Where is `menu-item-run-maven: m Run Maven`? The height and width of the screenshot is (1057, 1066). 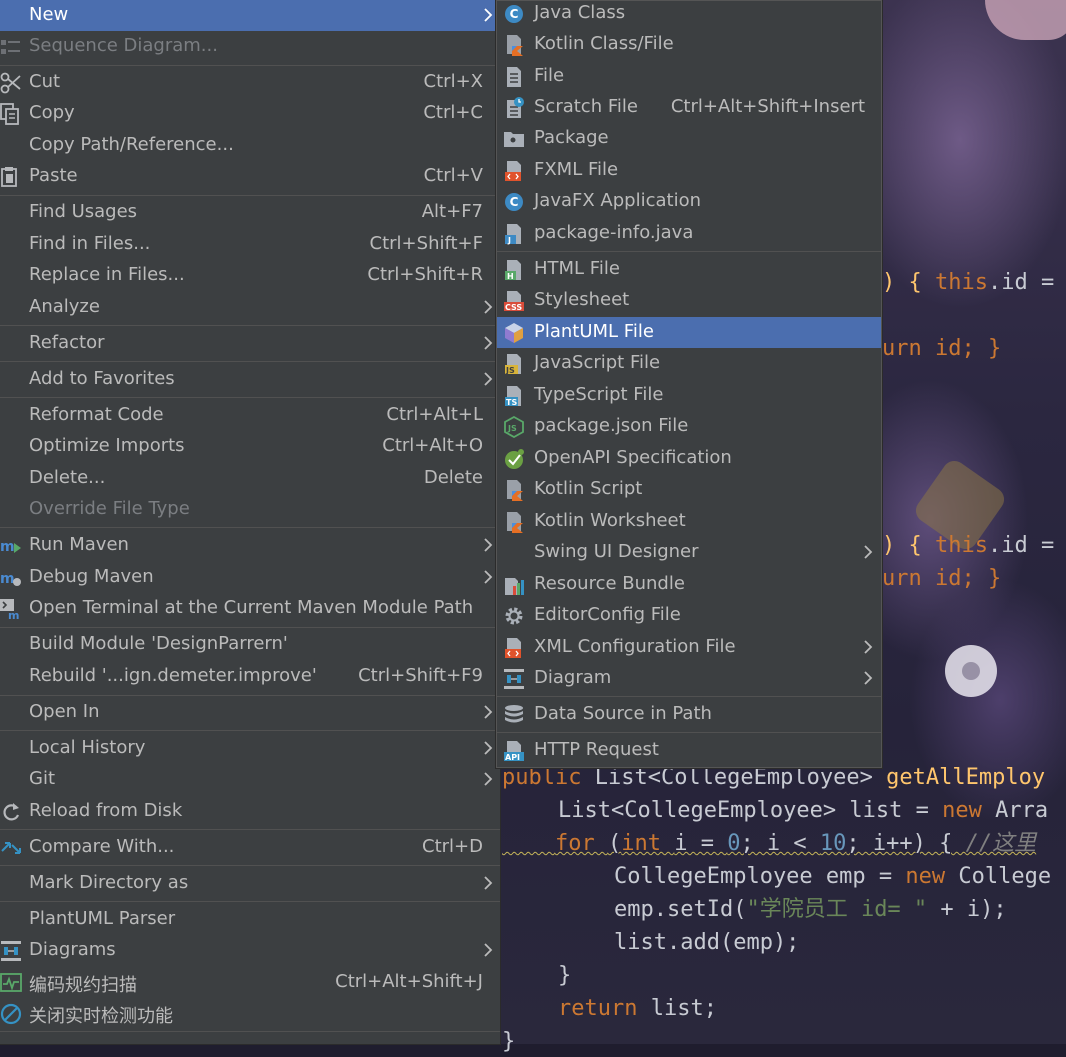
menu-item-run-maven: m Run Maven is located at coordinates (250, 545).